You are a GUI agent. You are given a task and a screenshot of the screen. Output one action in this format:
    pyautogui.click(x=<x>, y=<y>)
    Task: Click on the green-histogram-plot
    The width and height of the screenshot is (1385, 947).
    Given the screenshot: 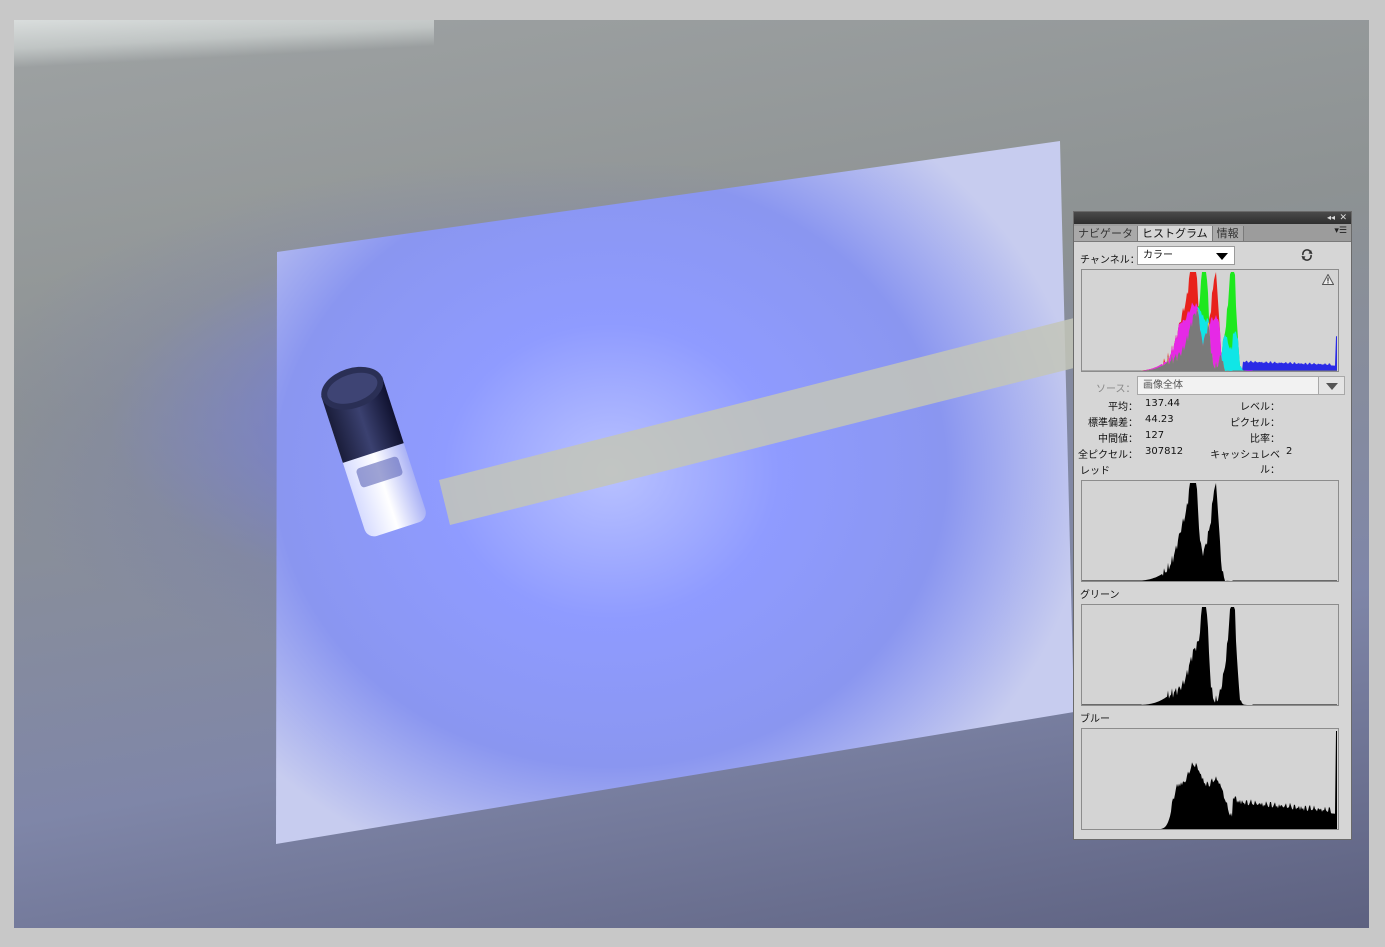 What is the action you would take?
    pyautogui.click(x=1209, y=656)
    